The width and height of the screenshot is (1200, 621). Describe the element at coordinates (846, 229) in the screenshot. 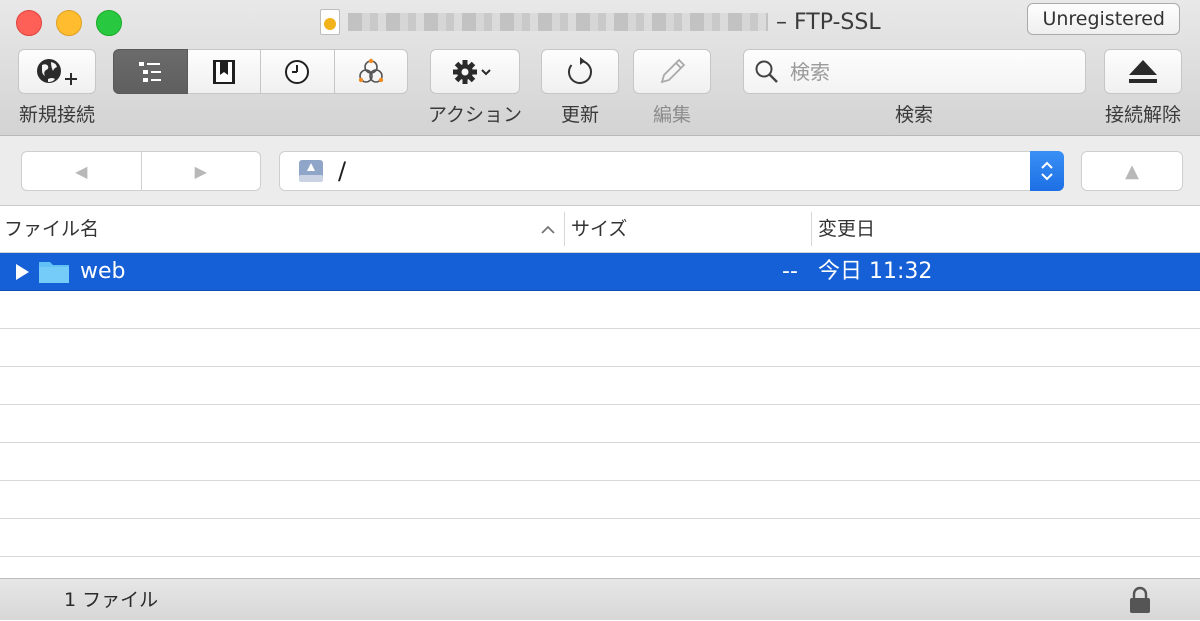

I see `column-header-modified: 変更日` at that location.